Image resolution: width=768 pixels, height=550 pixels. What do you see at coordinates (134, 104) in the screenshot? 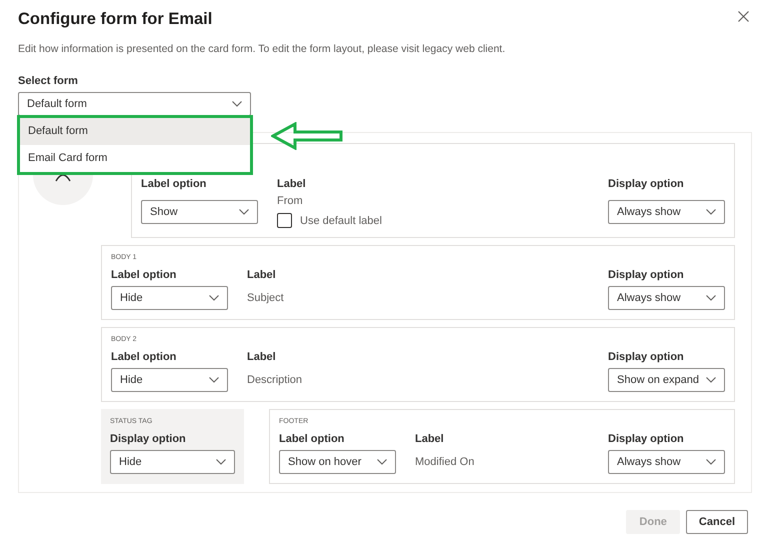
I see `select-form-dropdown: Default form` at bounding box center [134, 104].